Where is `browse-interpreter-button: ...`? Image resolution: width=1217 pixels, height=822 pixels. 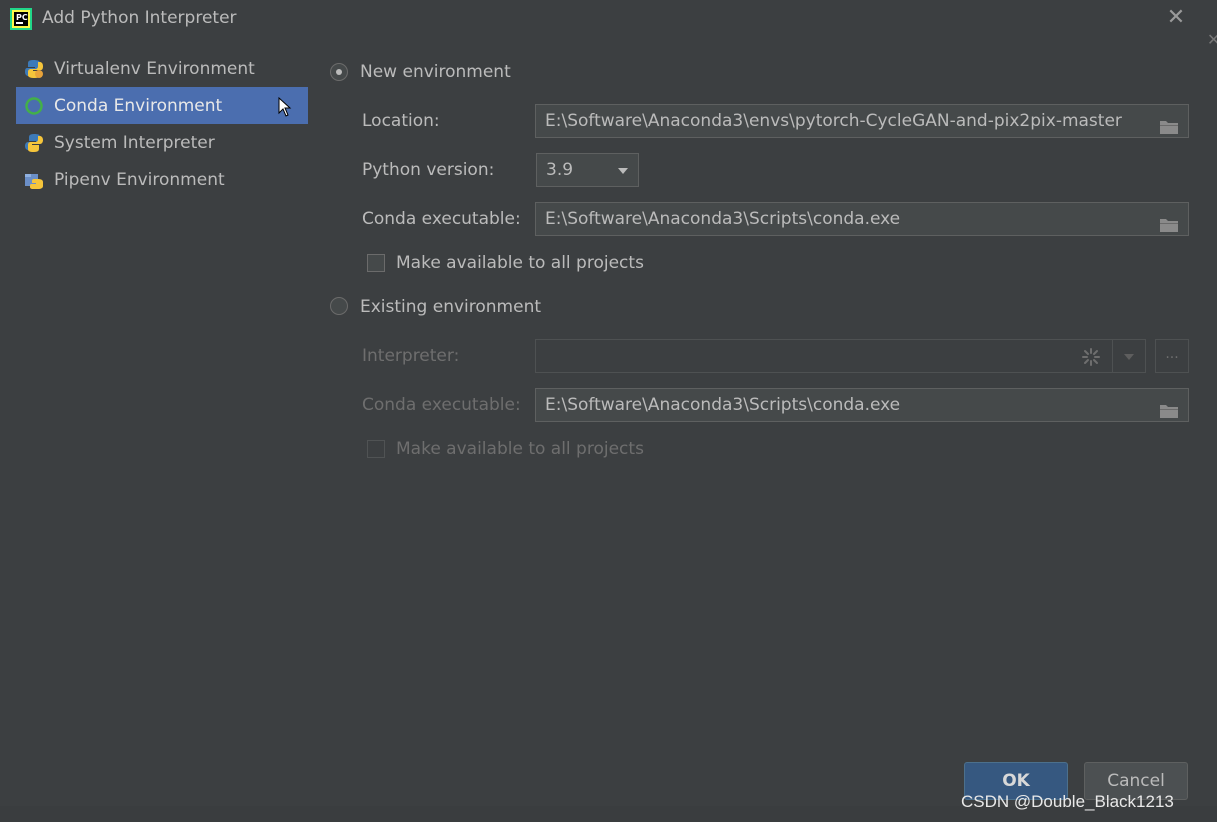
browse-interpreter-button: ... is located at coordinates (1172, 356).